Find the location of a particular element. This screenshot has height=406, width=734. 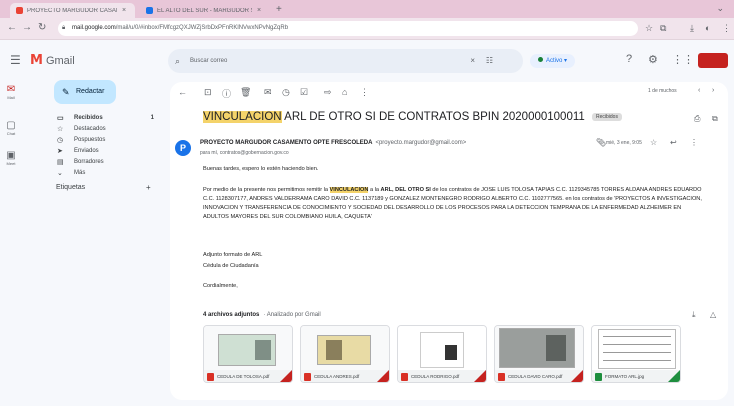

reply-icon: ↩ is located at coordinates (673, 142).